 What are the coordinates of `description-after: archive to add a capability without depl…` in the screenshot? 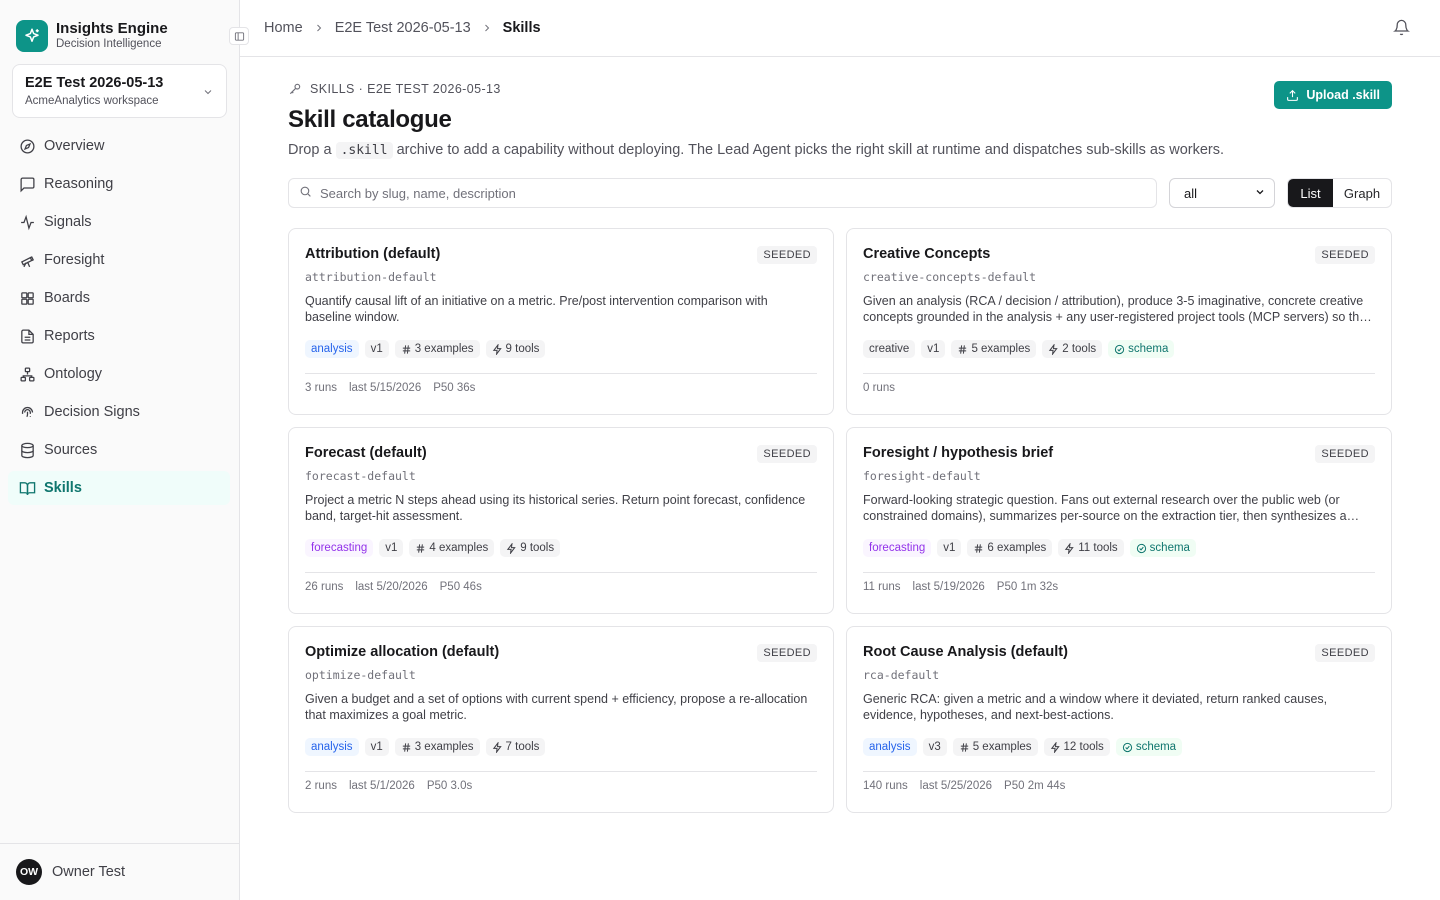 It's located at (810, 150).